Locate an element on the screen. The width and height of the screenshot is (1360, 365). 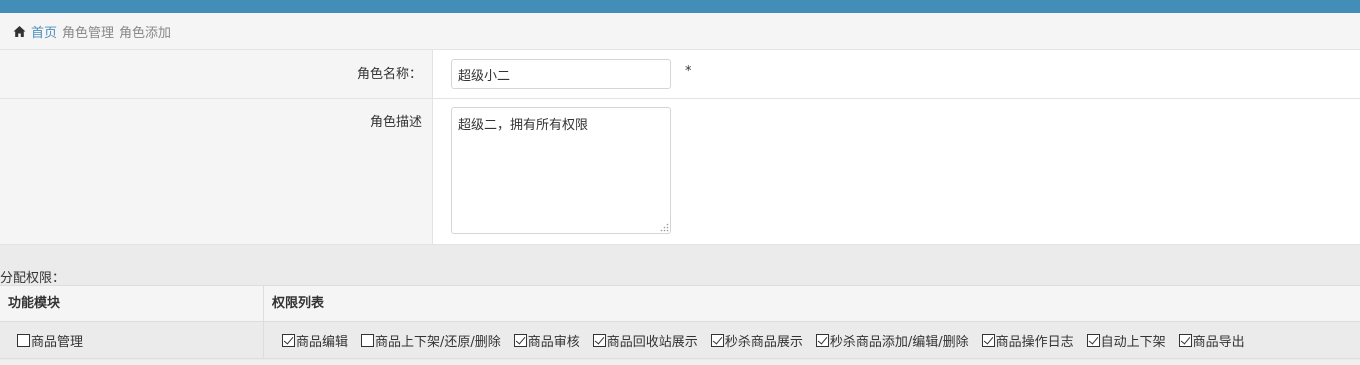
checkbox-label: 秒杀商品展示 is located at coordinates (763, 342).